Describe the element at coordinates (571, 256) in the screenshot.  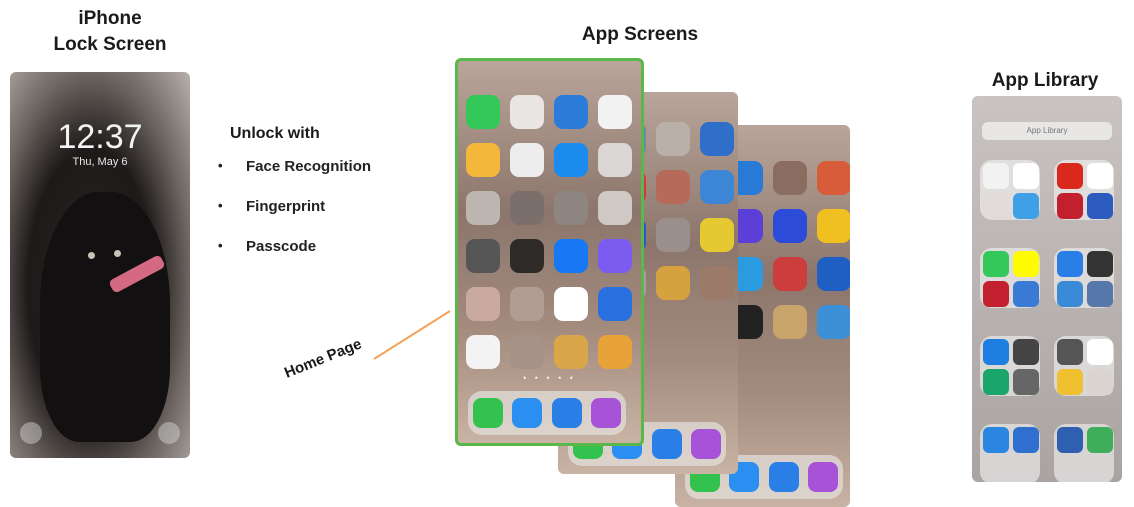
I see `facebook-icon` at that location.